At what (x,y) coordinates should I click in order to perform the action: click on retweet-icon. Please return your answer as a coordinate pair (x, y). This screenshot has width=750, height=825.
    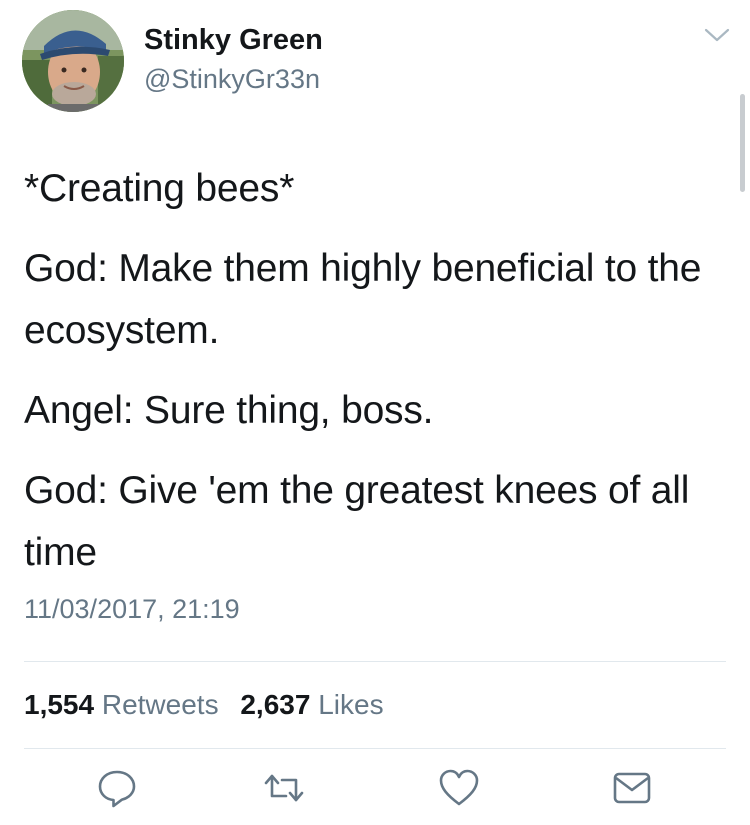
    Looking at the image, I should click on (284, 788).